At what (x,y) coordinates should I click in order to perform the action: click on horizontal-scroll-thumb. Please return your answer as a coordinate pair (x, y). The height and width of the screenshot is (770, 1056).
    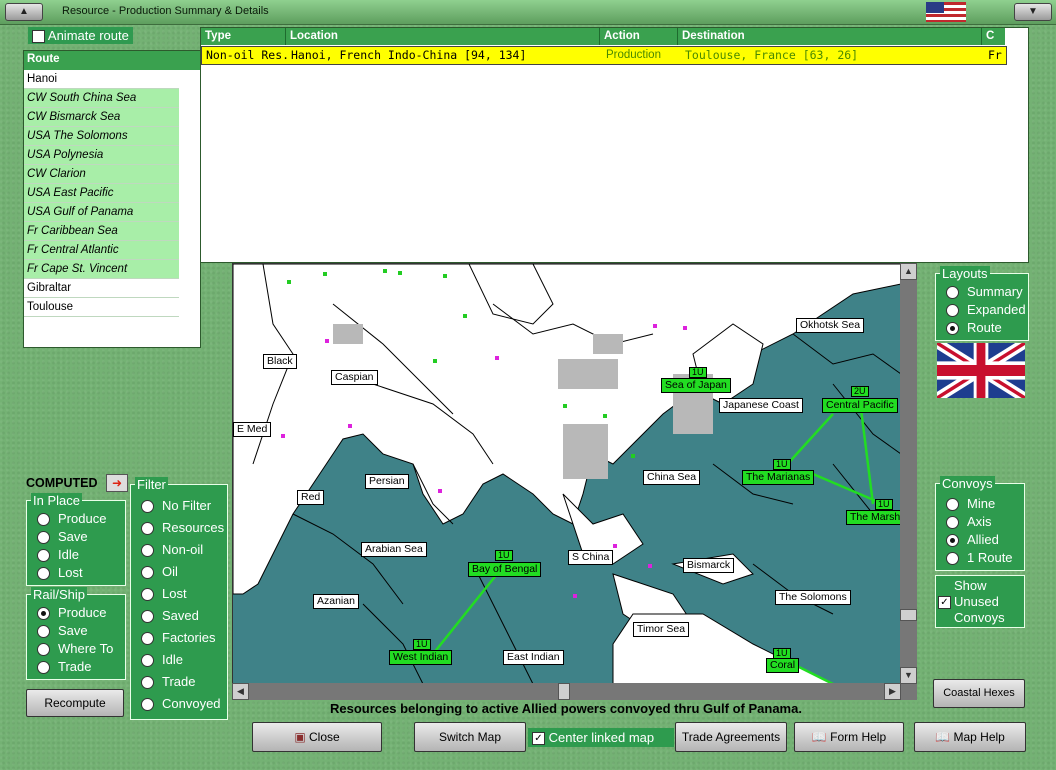
    Looking at the image, I should click on (564, 691).